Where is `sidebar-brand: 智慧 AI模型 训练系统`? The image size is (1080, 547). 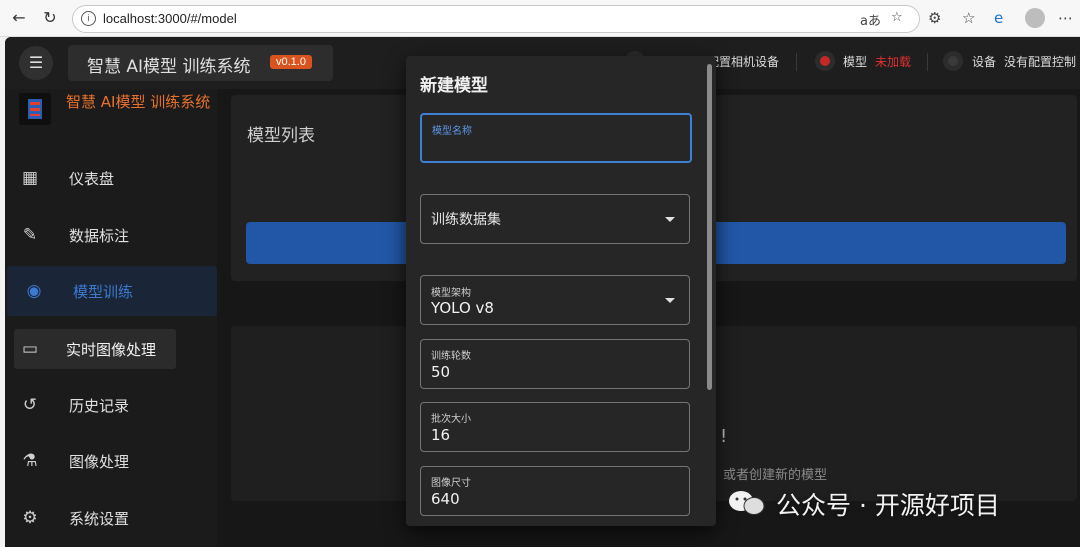
sidebar-brand: 智慧 AI模型 训练系统 is located at coordinates (138, 102).